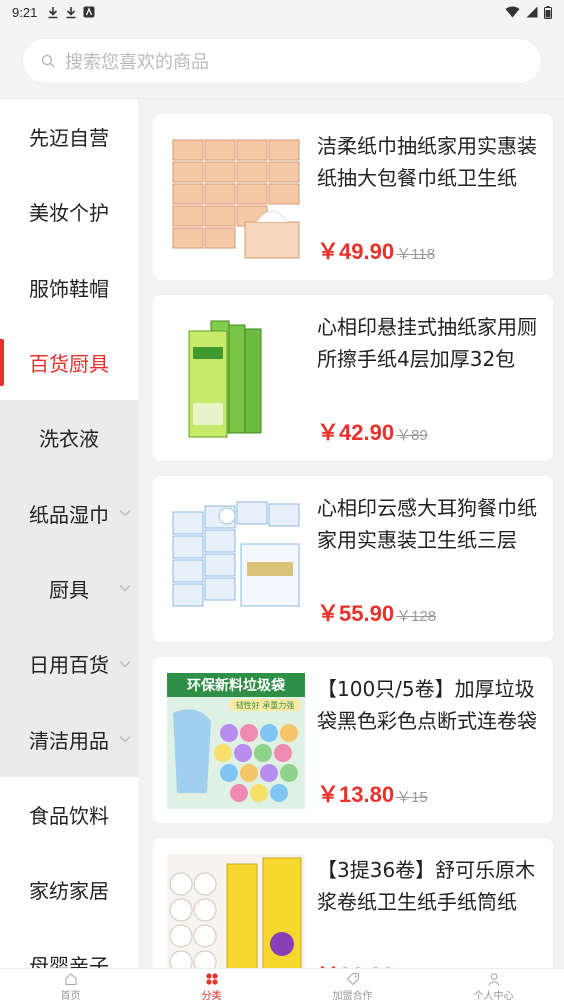 This screenshot has width=564, height=1004. What do you see at coordinates (416, 616) in the screenshot?
I see `product-original-price: ￥128` at bounding box center [416, 616].